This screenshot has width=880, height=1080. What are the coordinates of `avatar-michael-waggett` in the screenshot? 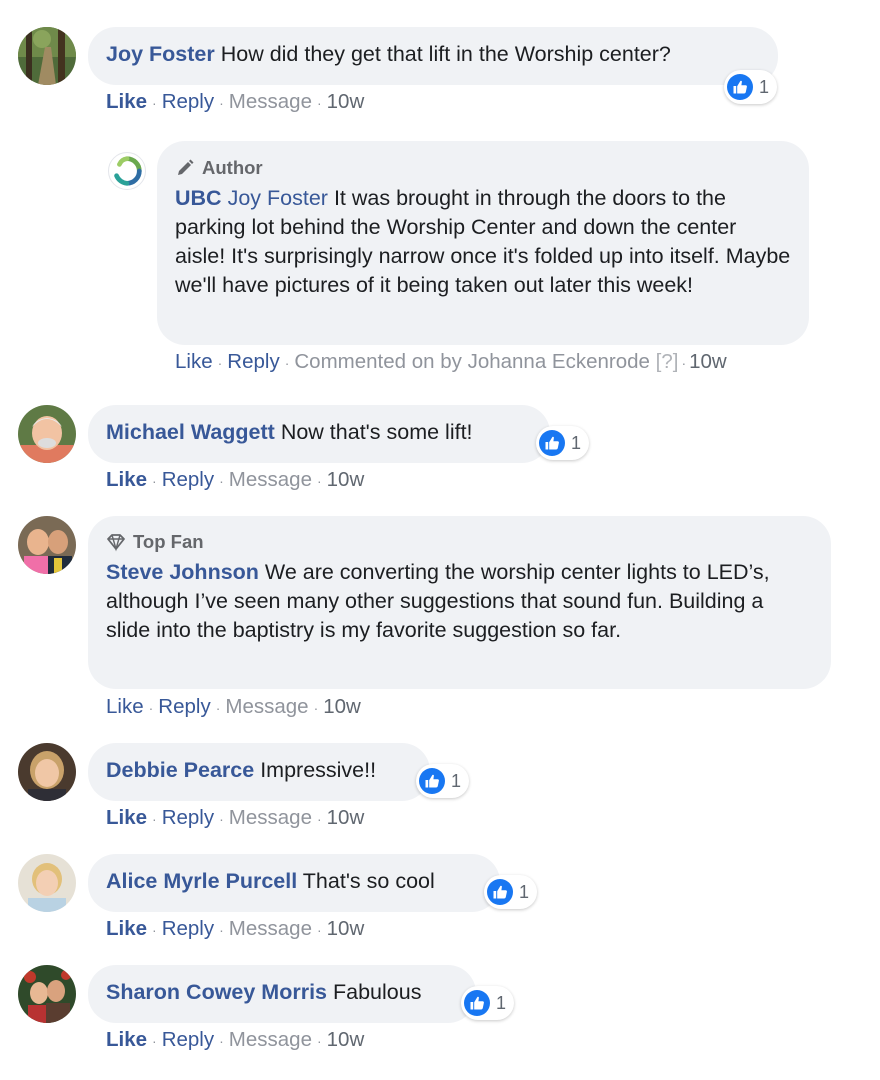 It's located at (47, 434).